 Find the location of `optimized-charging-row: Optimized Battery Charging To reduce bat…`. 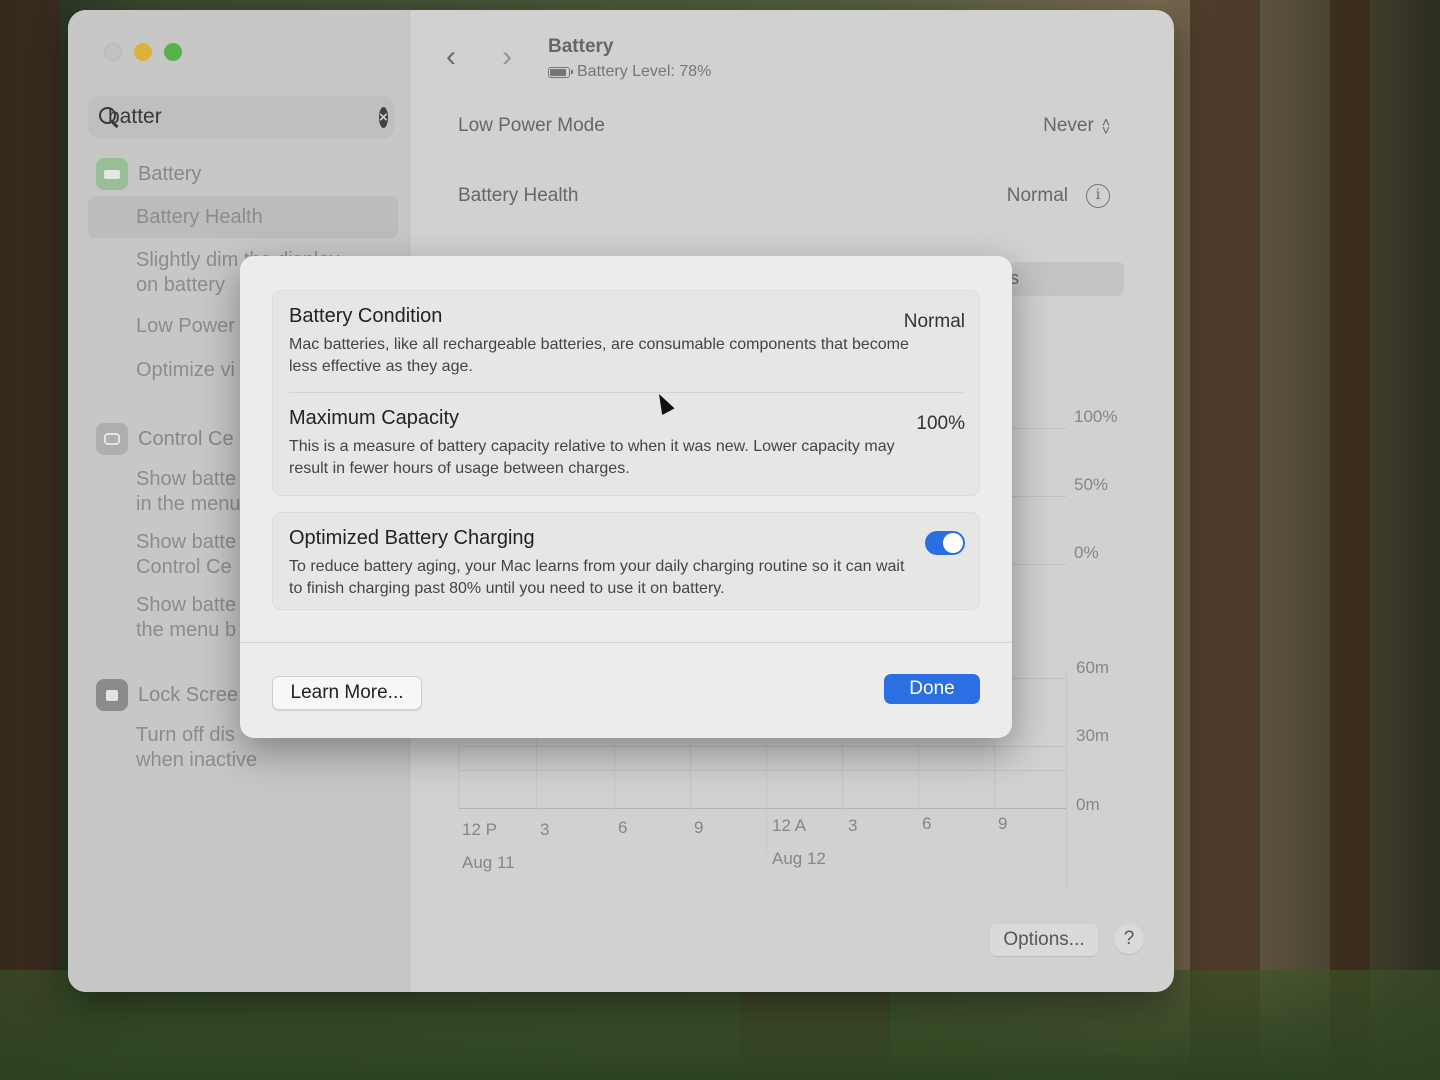

optimized-charging-row: Optimized Battery Charging To reduce bat… is located at coordinates (626, 563).